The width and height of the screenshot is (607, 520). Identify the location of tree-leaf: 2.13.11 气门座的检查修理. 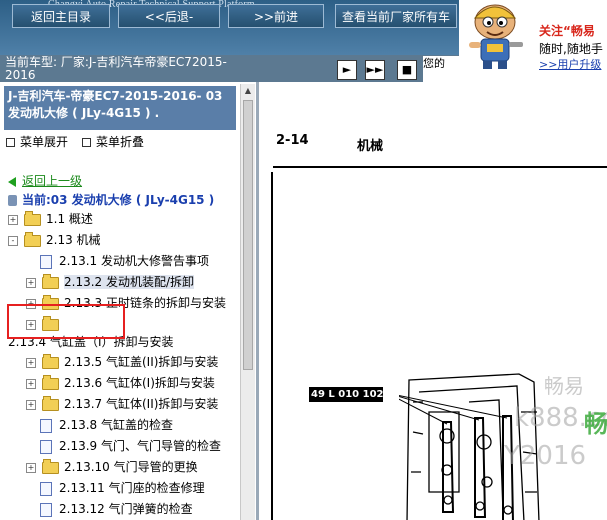
(122, 488).